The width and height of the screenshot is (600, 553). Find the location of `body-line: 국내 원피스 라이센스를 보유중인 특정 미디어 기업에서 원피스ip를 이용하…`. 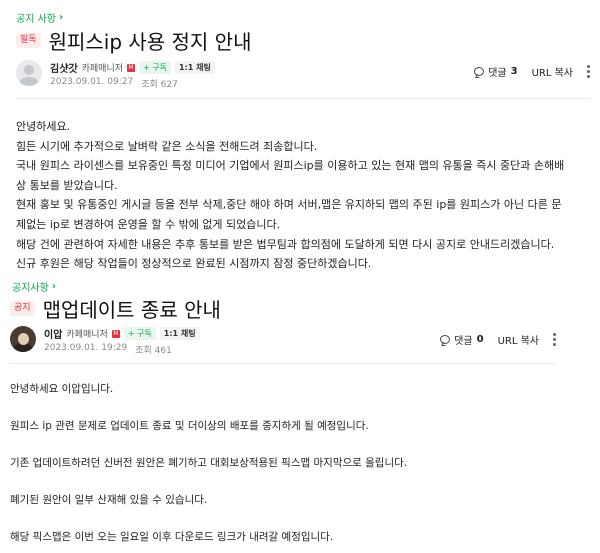

body-line: 국내 원피스 라이센스를 보유중인 특정 미디어 기업에서 원피스ip를 이용하… is located at coordinates (290, 166).